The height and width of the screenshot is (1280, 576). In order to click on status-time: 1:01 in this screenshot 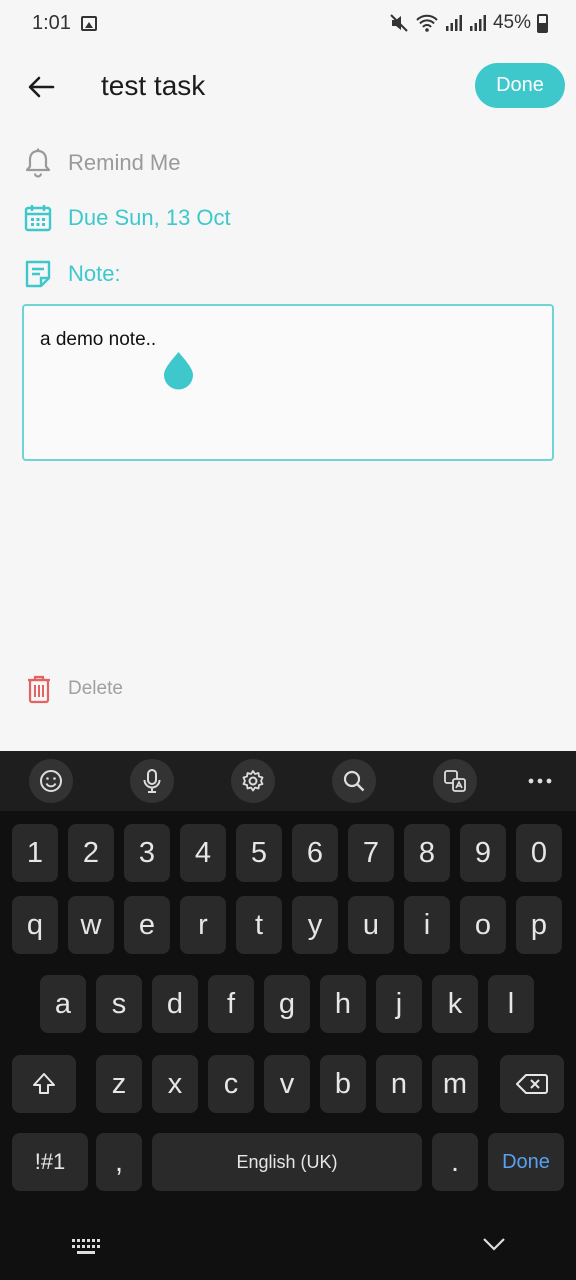, I will do `click(51, 23)`.